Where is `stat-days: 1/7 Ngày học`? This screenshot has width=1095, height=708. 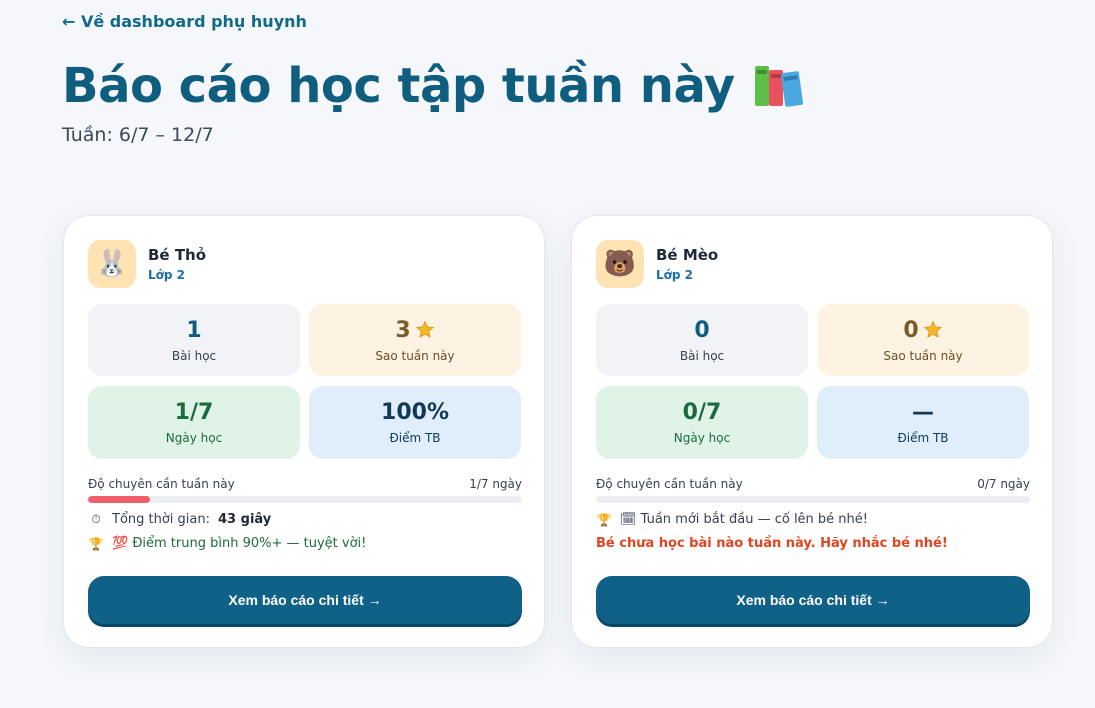
stat-days: 1/7 Ngày học is located at coordinates (194, 422).